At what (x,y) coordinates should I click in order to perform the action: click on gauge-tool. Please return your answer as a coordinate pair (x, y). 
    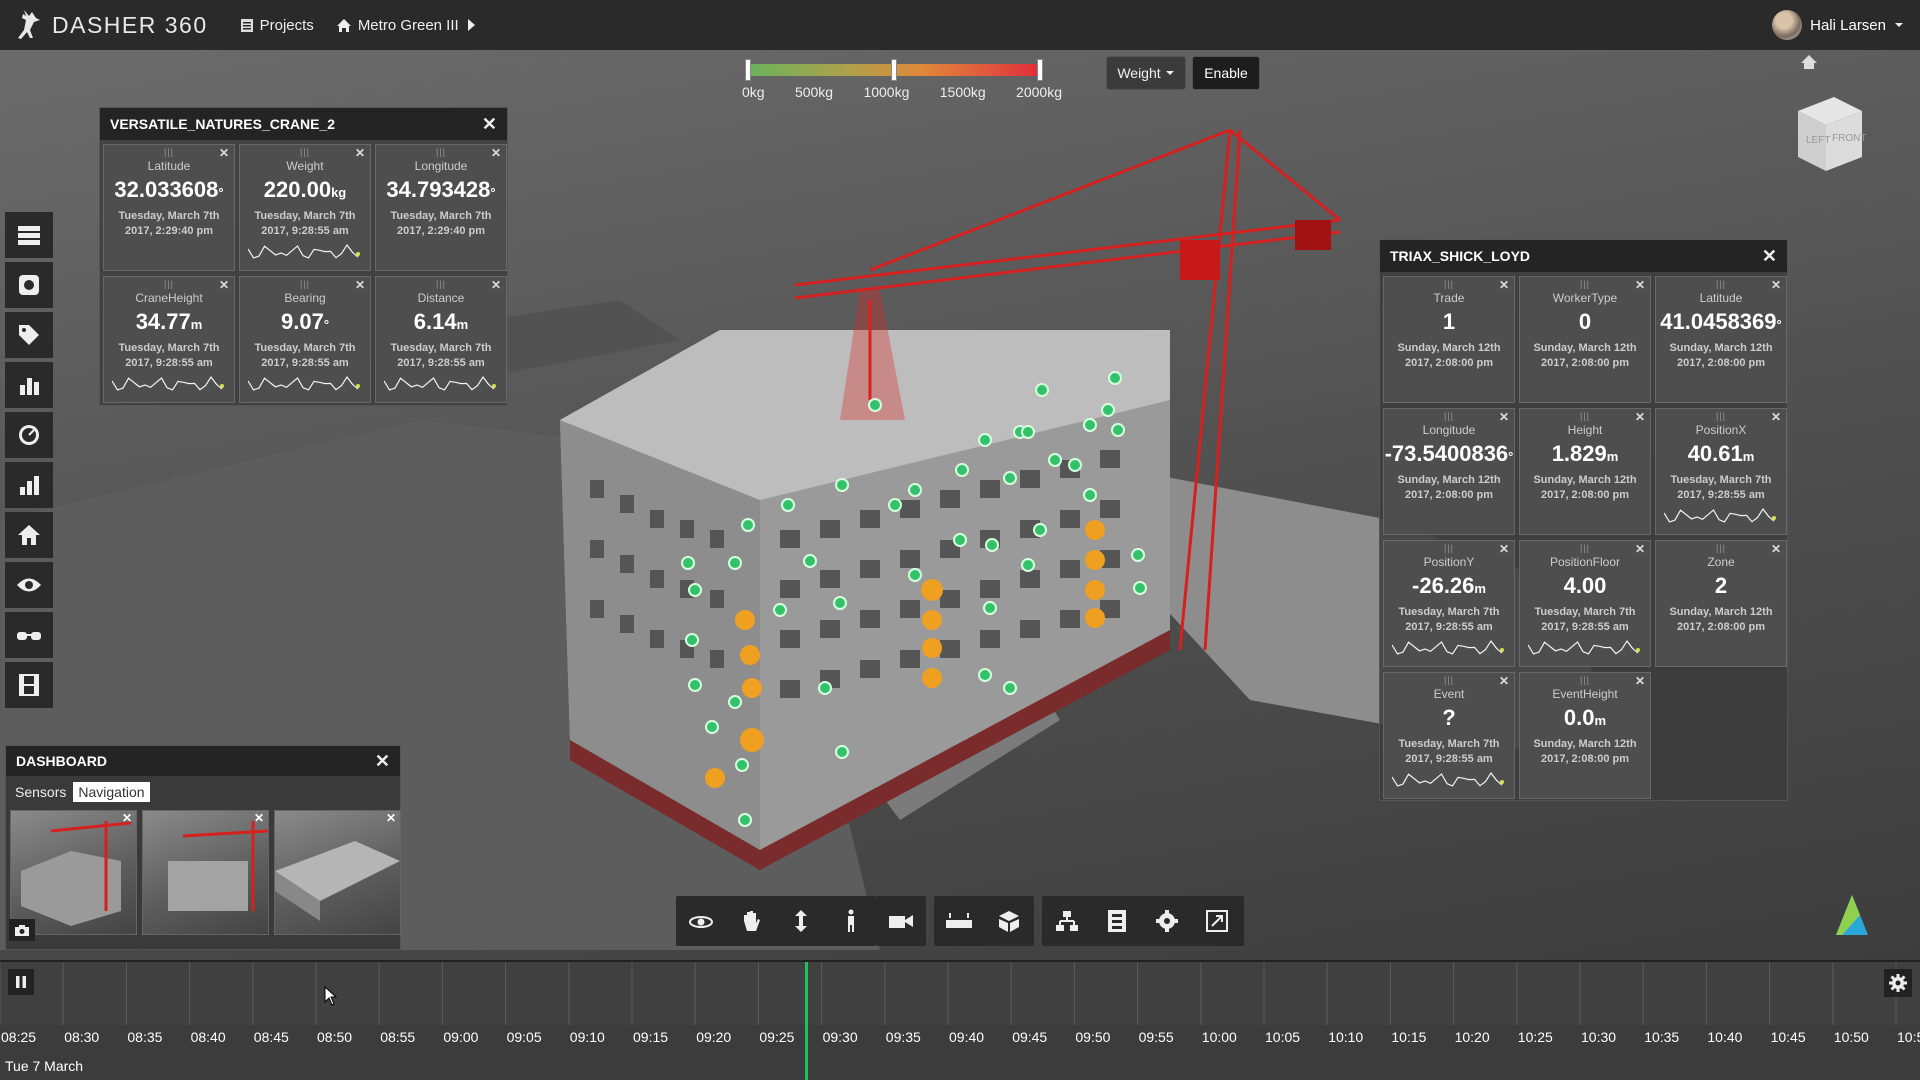
    Looking at the image, I should click on (29, 435).